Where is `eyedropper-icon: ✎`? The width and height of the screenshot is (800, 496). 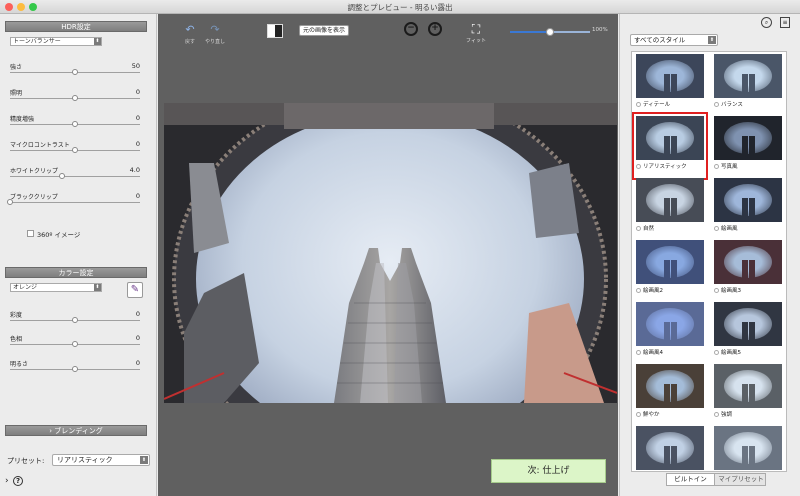
eyedropper-icon: ✎ is located at coordinates (135, 290).